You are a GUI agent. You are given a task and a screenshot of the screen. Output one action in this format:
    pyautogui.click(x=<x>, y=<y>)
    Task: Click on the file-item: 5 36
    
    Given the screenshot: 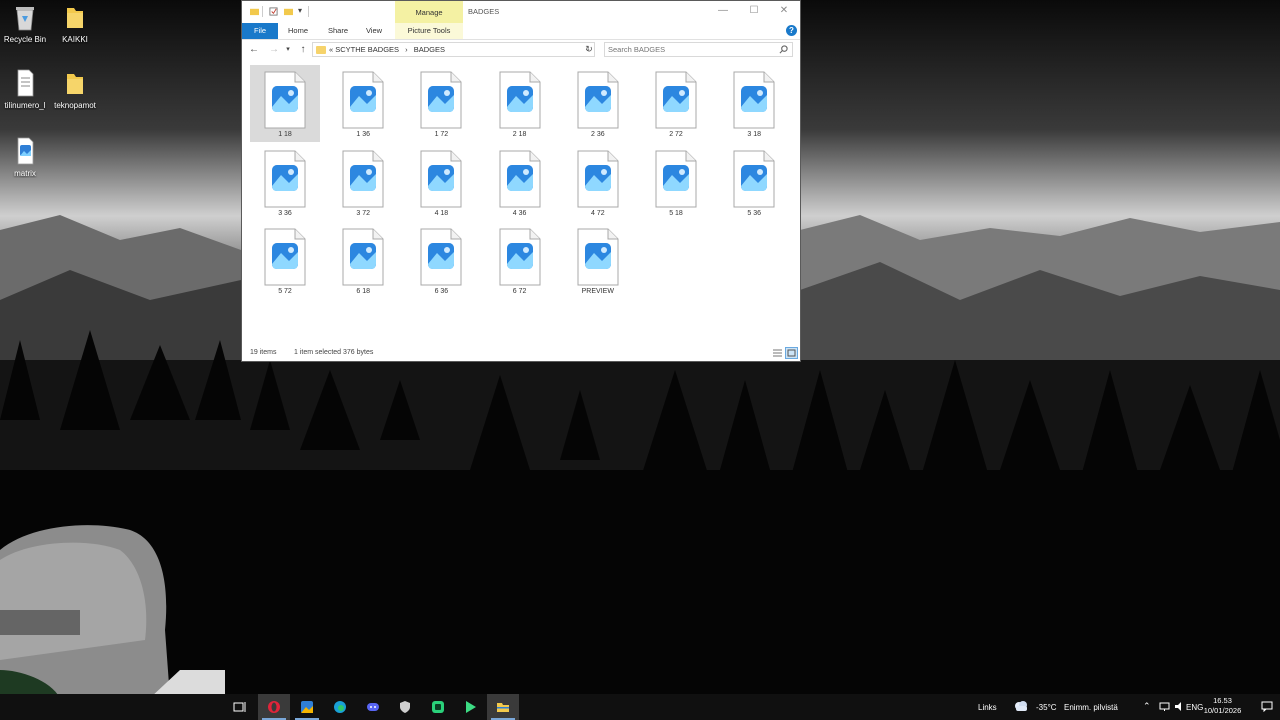 What is the action you would take?
    pyautogui.click(x=754, y=182)
    